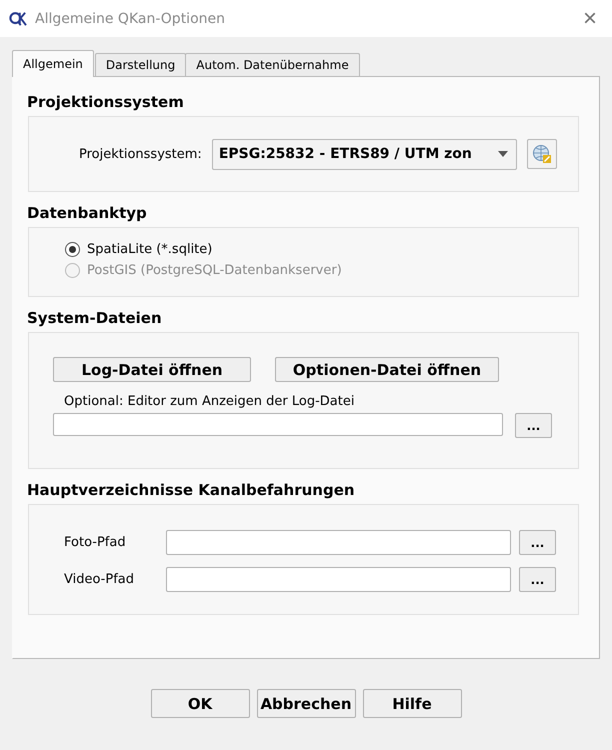 This screenshot has width=612, height=750. I want to click on tab: Autom. Datenübernahme, so click(272, 64).